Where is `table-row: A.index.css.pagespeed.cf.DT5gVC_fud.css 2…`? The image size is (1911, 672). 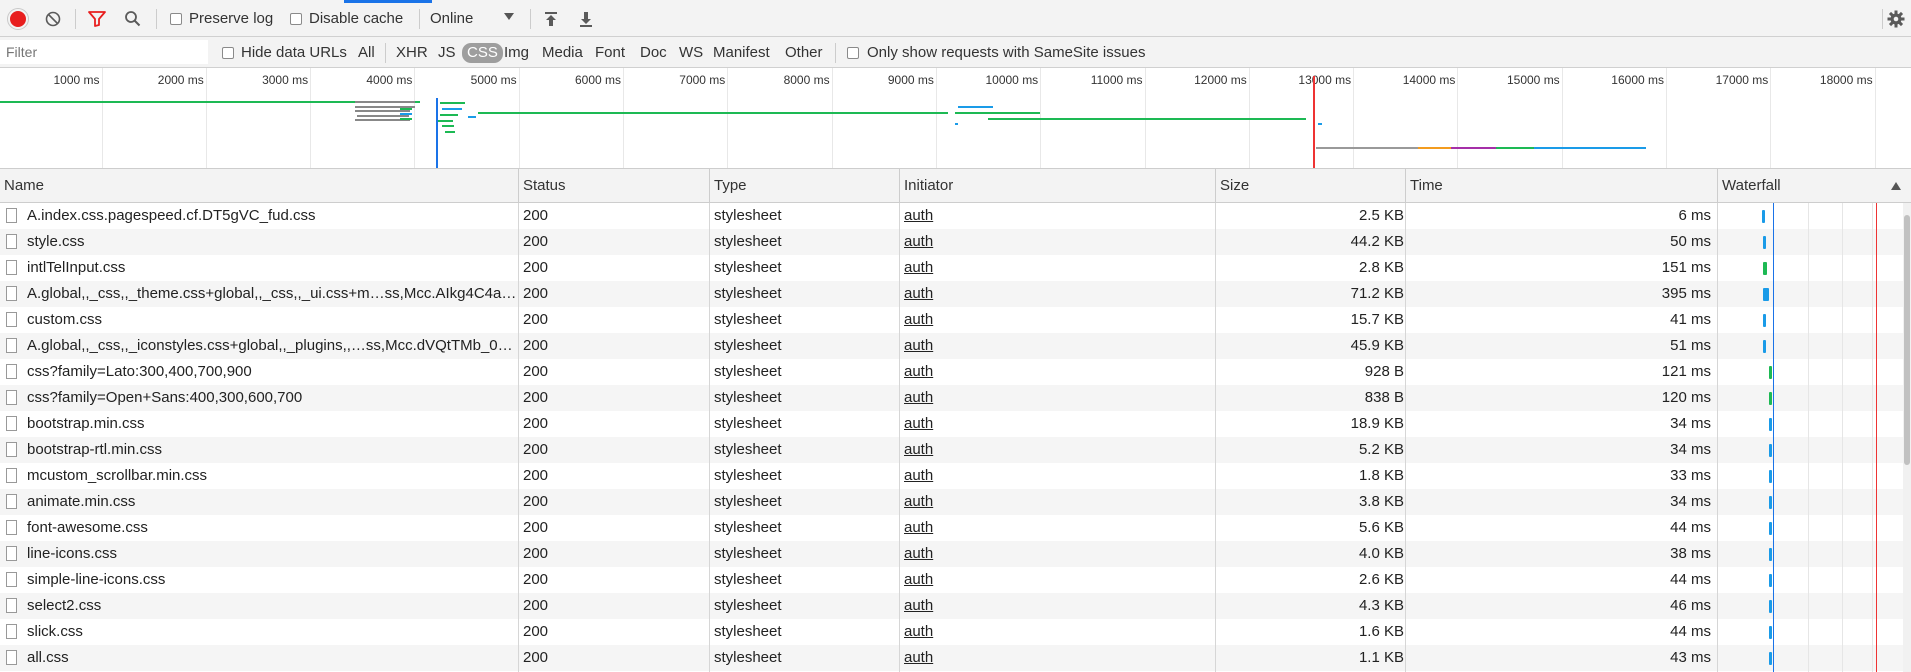
table-row: A.index.css.pagespeed.cf.DT5gVC_fud.css 2… is located at coordinates (951, 216).